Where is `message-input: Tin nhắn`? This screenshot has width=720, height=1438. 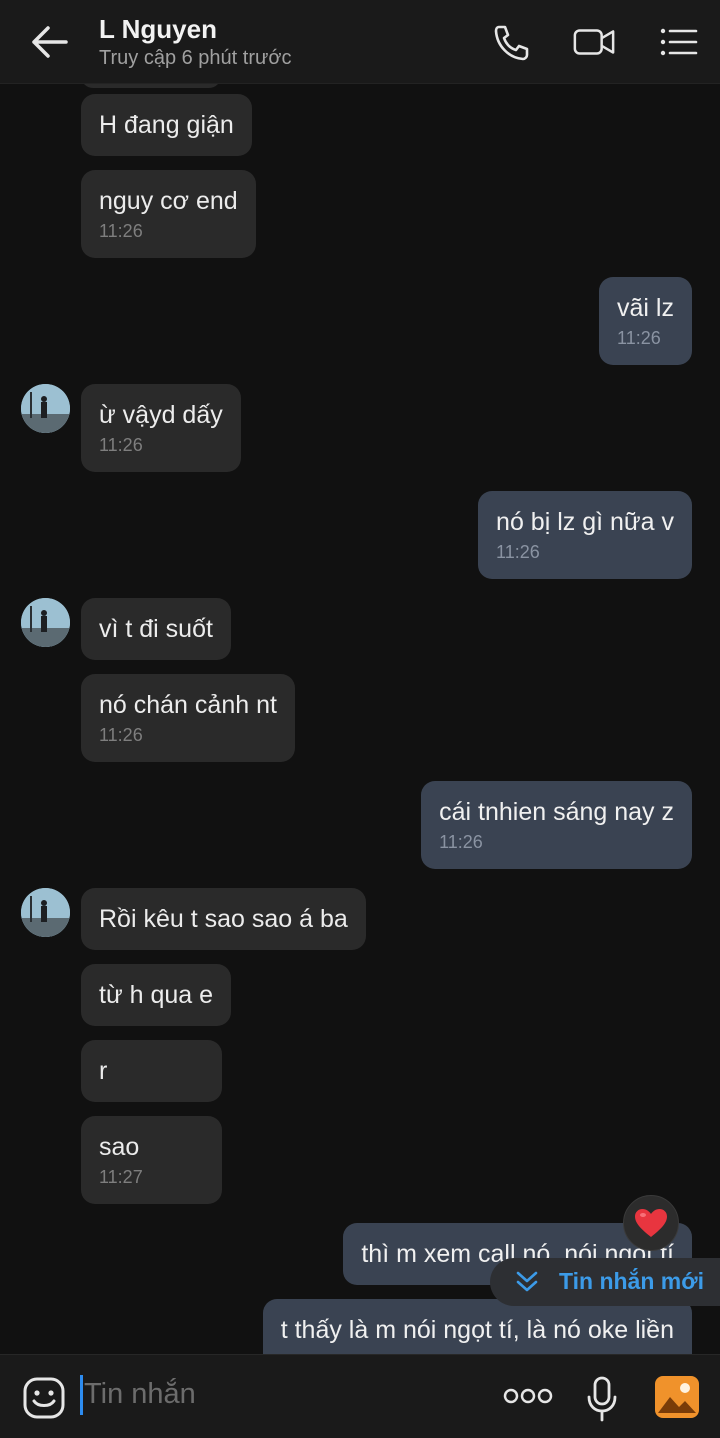 message-input: Tin nhắn is located at coordinates (140, 1394).